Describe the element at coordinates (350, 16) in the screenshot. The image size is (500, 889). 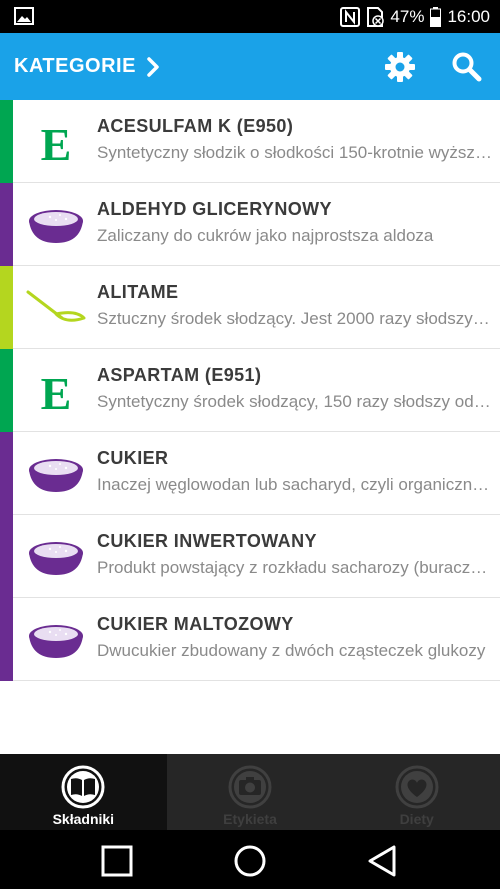
I see `nfc-icon` at that location.